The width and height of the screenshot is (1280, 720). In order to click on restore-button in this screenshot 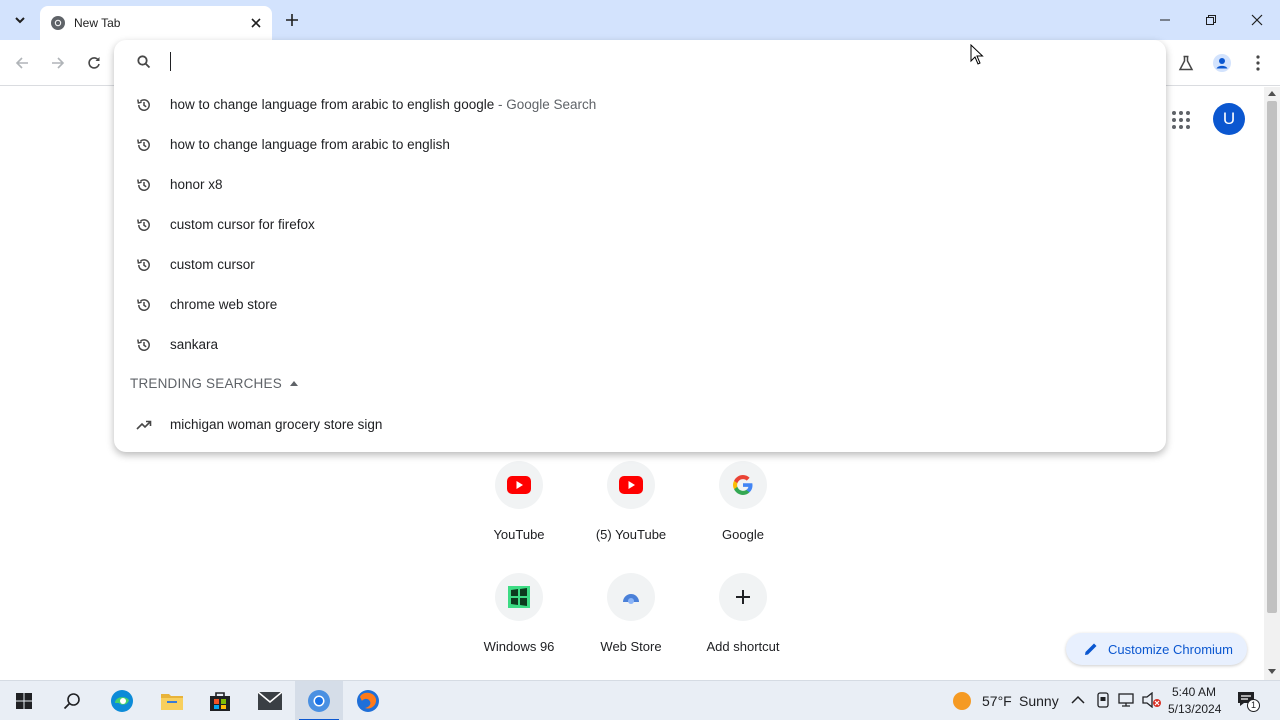, I will do `click(1211, 20)`.